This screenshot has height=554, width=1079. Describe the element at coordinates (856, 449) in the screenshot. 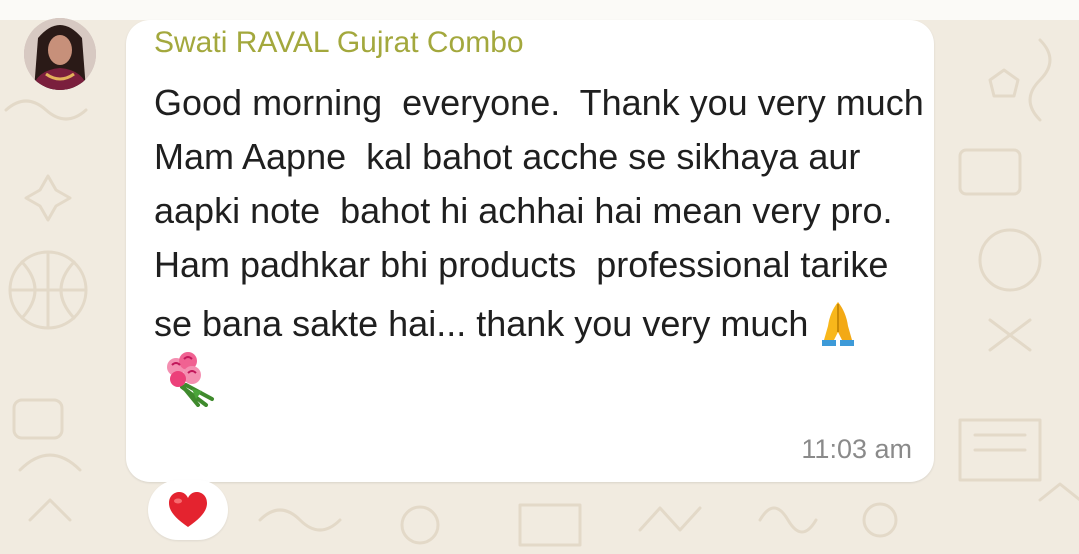

I see `message-timestamp: 11:03 am` at that location.